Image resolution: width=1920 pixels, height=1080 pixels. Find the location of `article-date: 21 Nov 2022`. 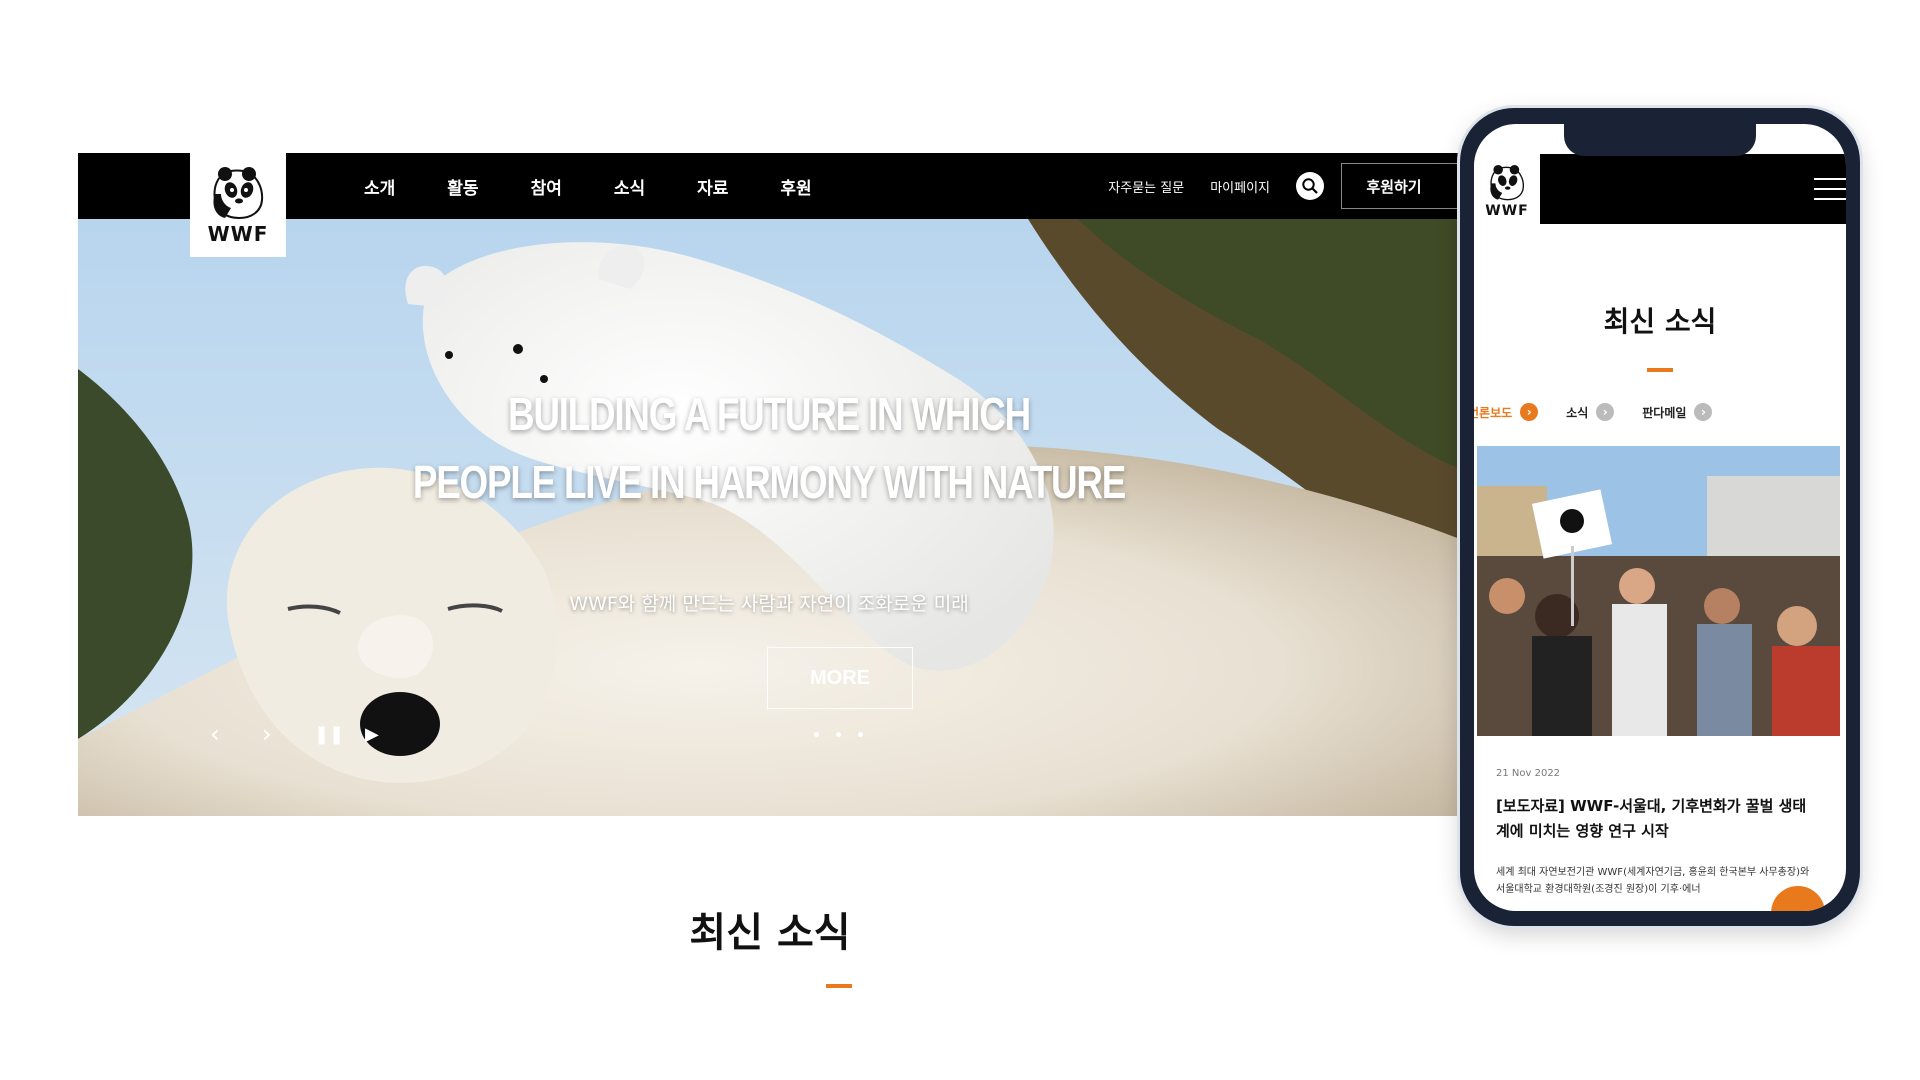

article-date: 21 Nov 2022 is located at coordinates (1528, 773).